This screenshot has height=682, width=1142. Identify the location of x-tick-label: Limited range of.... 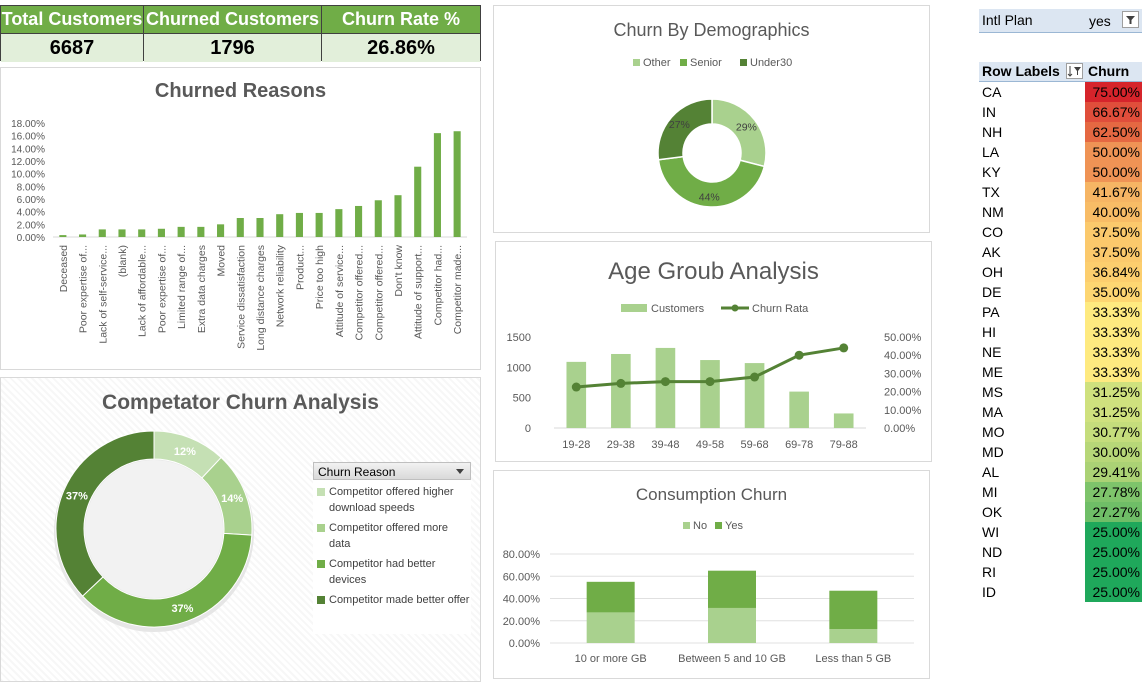
(182, 287).